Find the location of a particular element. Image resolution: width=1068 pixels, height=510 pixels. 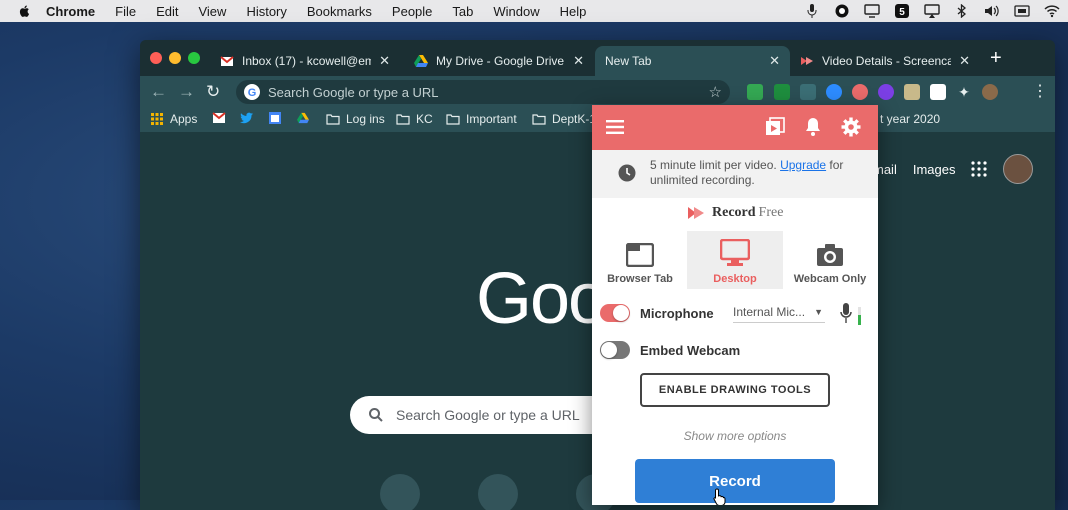

apple-icon is located at coordinates (25, 11).